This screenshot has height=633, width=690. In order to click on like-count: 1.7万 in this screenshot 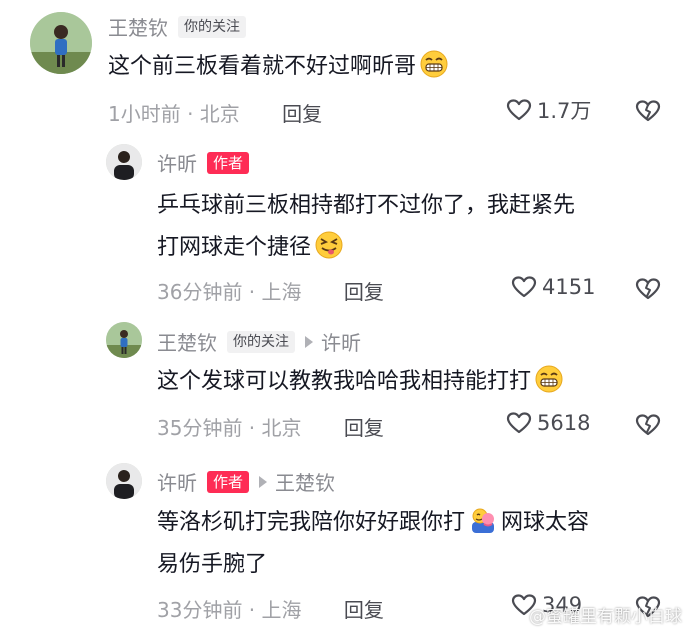, I will do `click(564, 111)`.